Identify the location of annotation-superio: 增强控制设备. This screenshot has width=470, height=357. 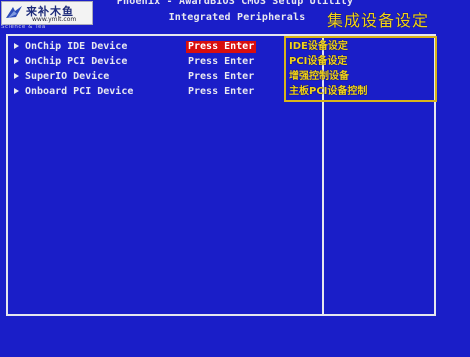
(319, 76).